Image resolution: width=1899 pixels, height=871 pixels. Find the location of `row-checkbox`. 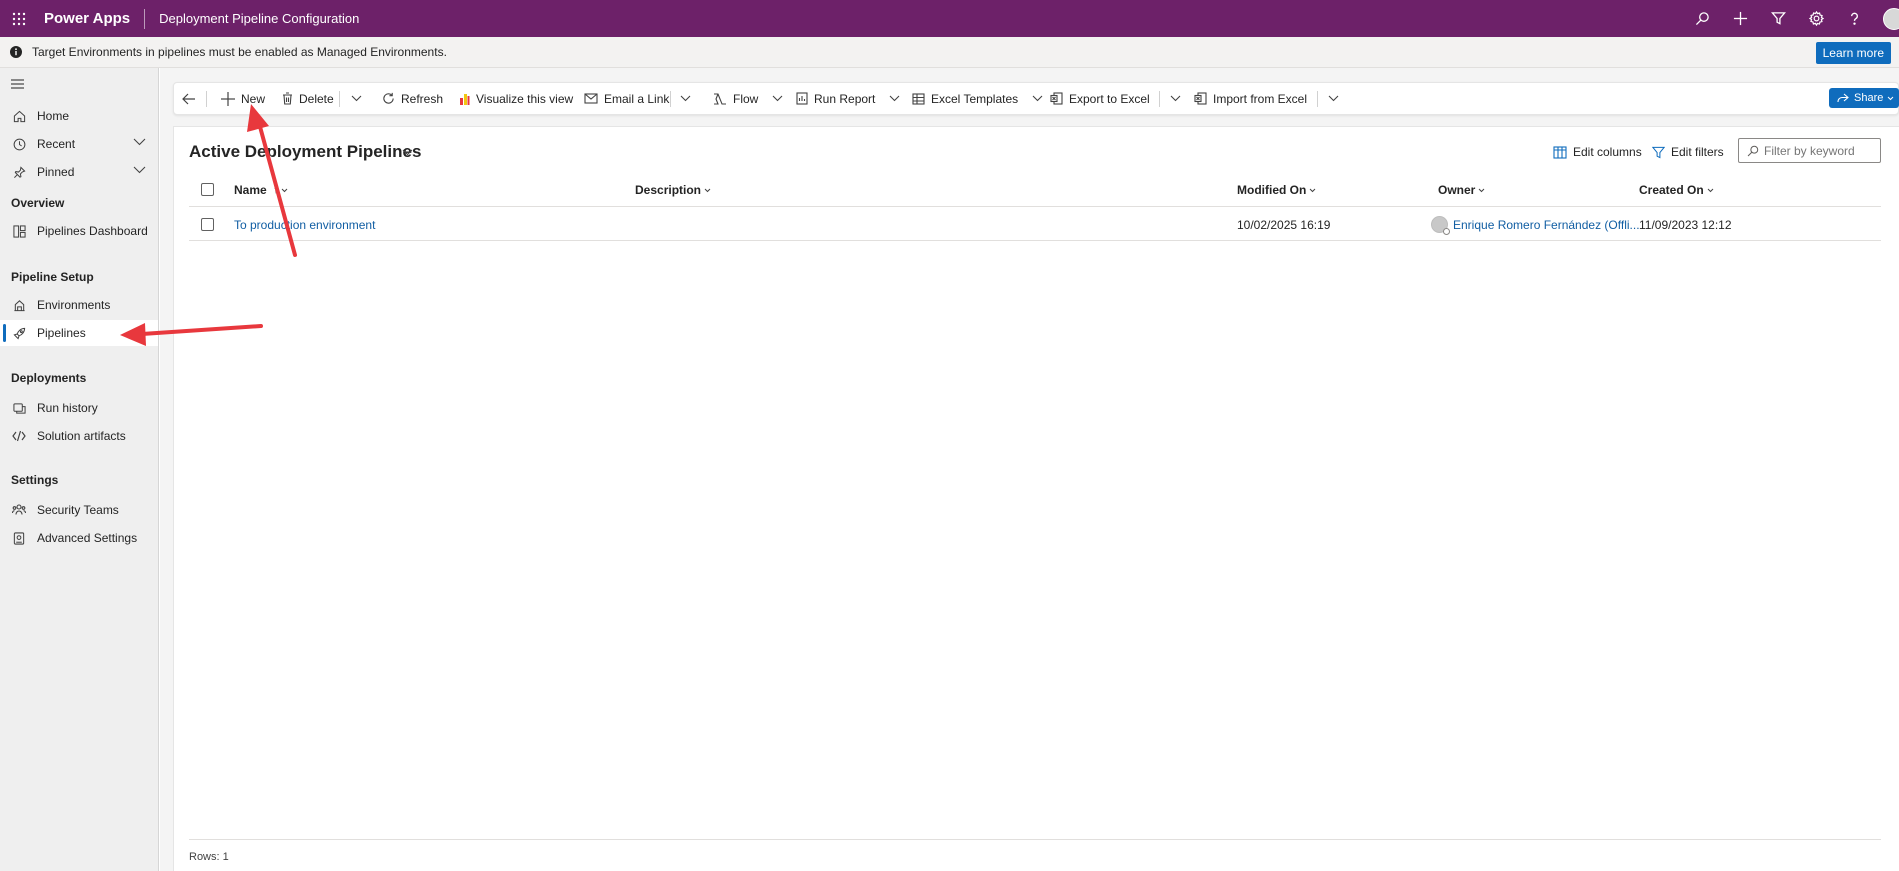

row-checkbox is located at coordinates (207, 224).